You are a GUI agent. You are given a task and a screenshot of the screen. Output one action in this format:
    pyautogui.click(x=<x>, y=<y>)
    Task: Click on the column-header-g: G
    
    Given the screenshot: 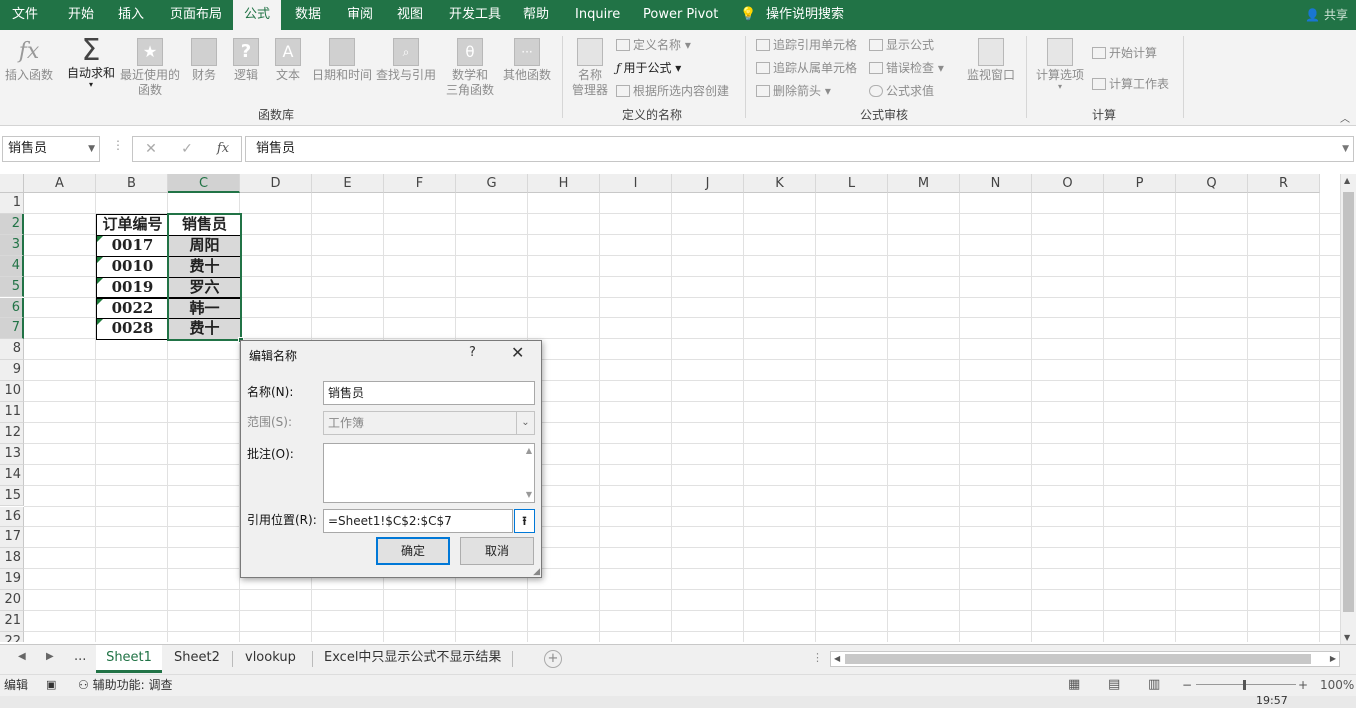 What is the action you would take?
    pyautogui.click(x=492, y=183)
    